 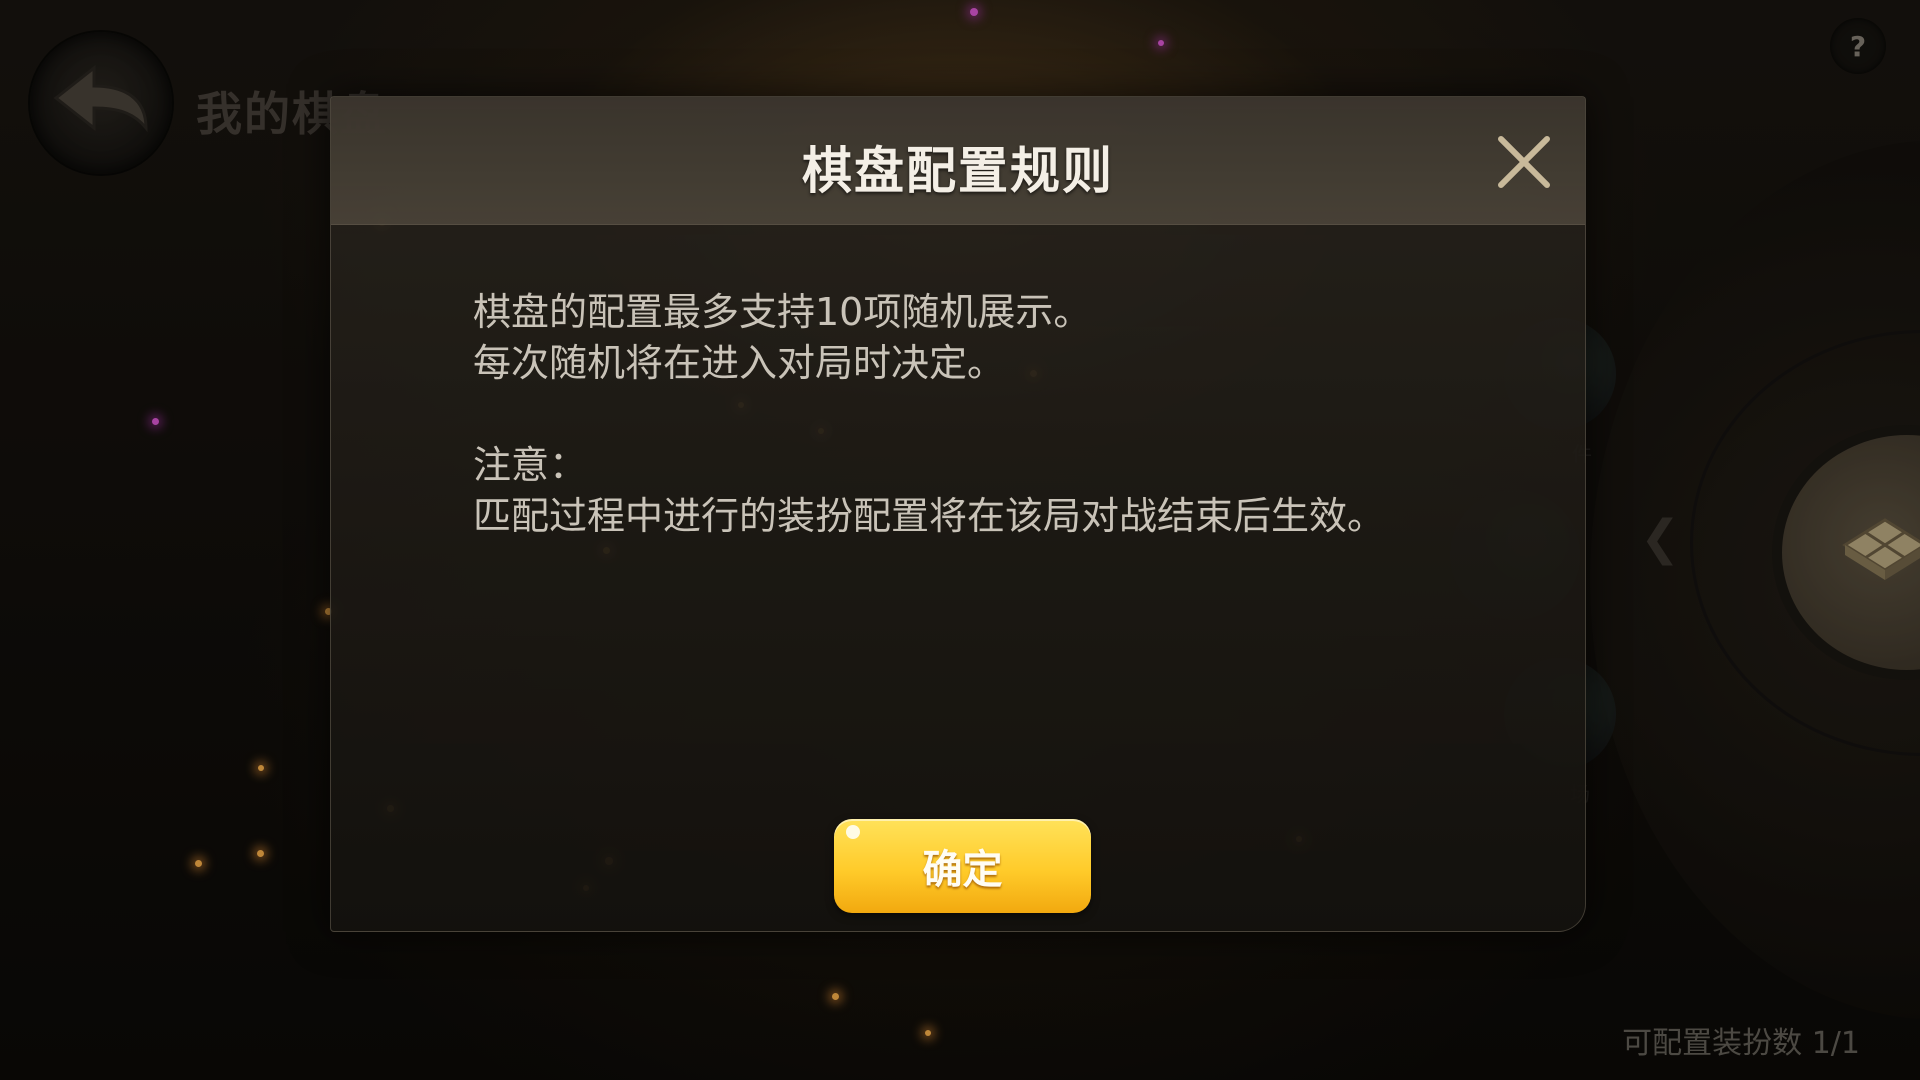 What do you see at coordinates (962, 870) in the screenshot?
I see `confirm-label: 确定` at bounding box center [962, 870].